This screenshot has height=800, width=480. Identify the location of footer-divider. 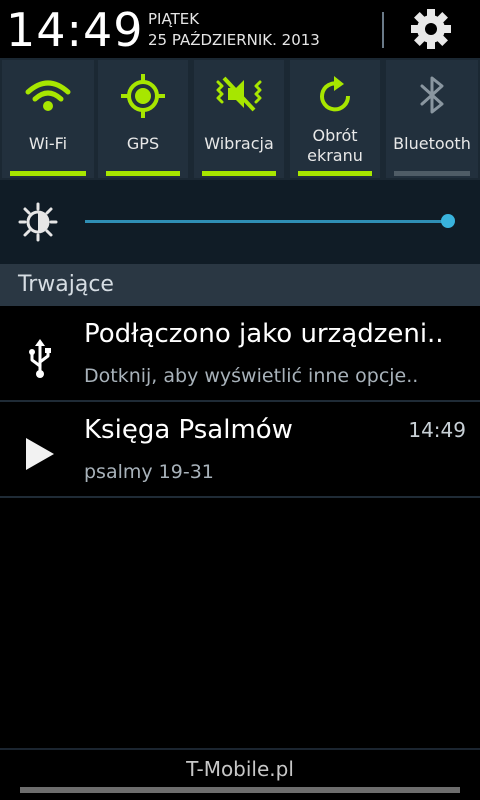
(240, 749).